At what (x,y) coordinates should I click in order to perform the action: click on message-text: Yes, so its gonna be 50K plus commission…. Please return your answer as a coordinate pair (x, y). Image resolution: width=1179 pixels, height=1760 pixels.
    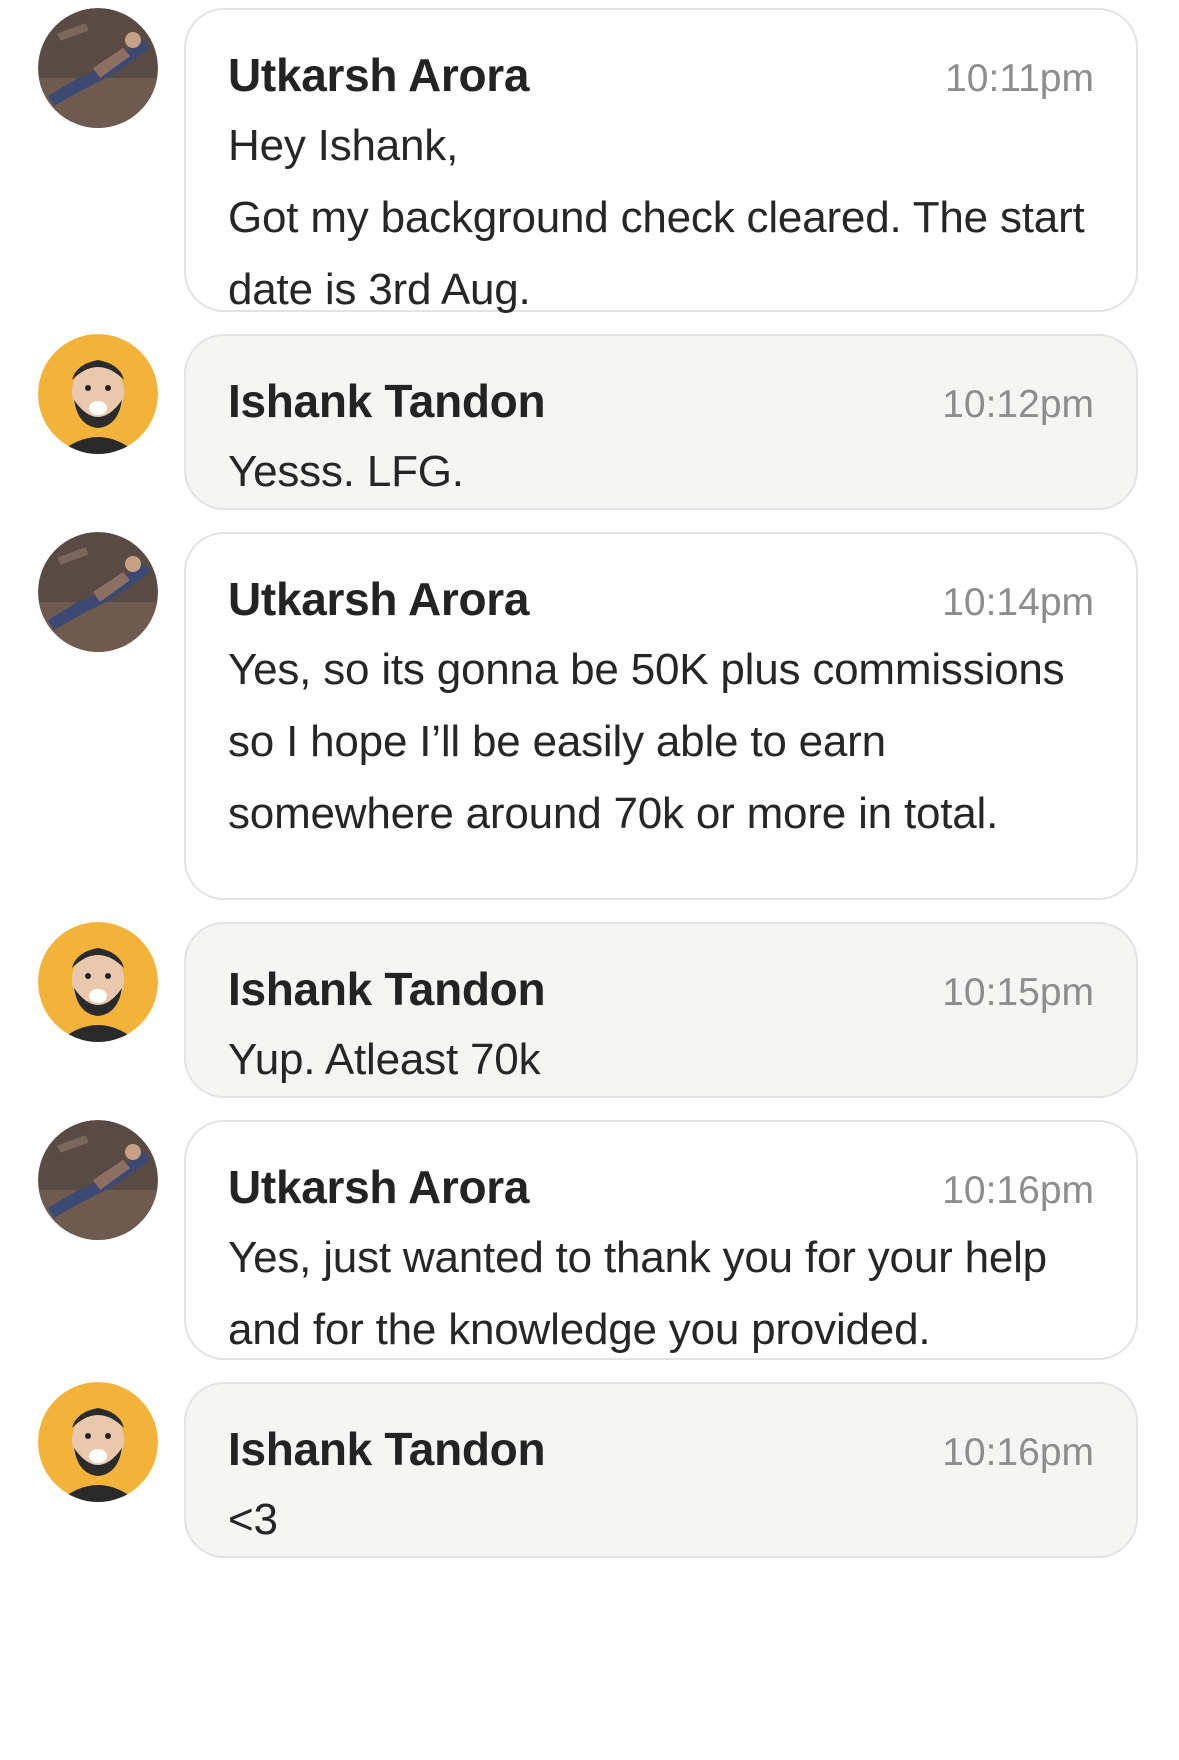
    Looking at the image, I should click on (646, 741).